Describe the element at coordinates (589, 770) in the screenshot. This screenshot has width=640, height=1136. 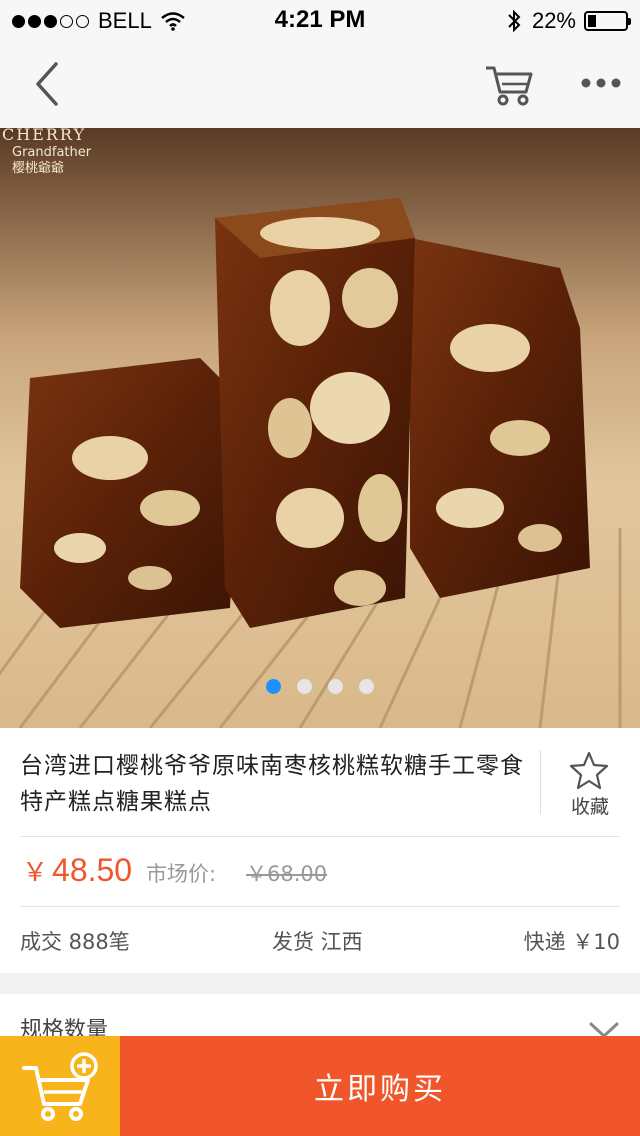
I see `star-icon` at that location.